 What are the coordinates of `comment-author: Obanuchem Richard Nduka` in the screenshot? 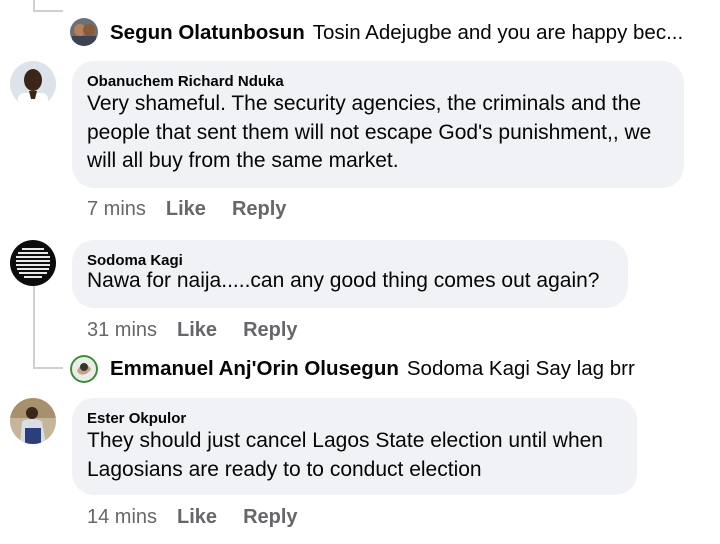 It's located at (385, 82).